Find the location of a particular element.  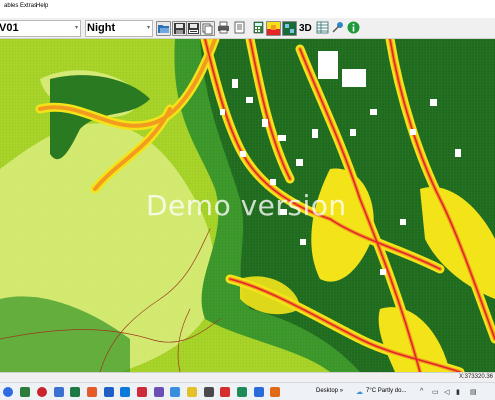

open-folder-icon is located at coordinates (163, 28).